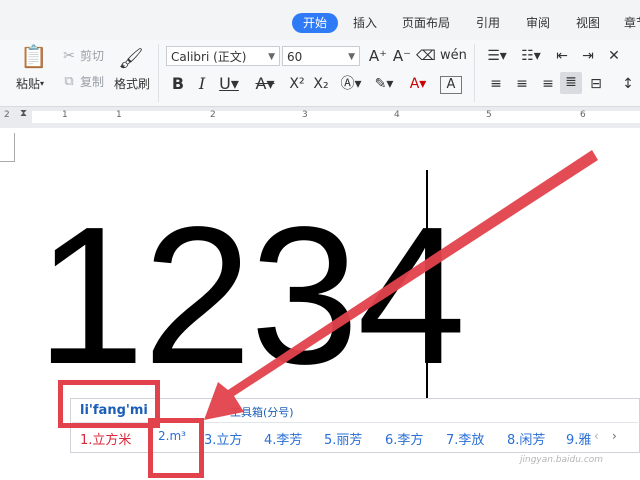  Describe the element at coordinates (562, 460) in the screenshot. I see `watermark: jingyan.baidu.com` at that location.